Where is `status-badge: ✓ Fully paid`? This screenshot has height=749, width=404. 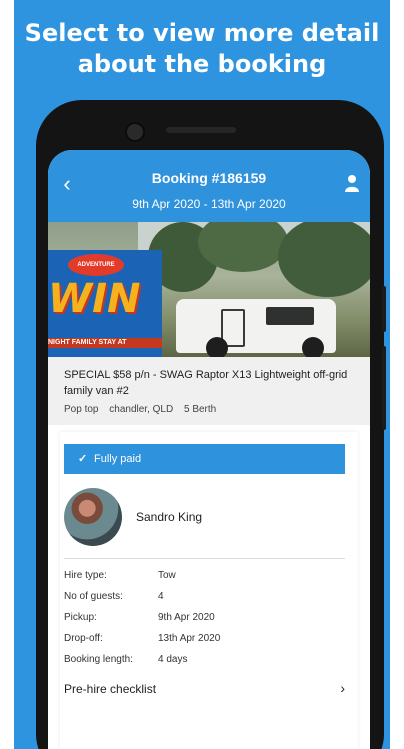
status-badge: ✓ Fully paid is located at coordinates (204, 459).